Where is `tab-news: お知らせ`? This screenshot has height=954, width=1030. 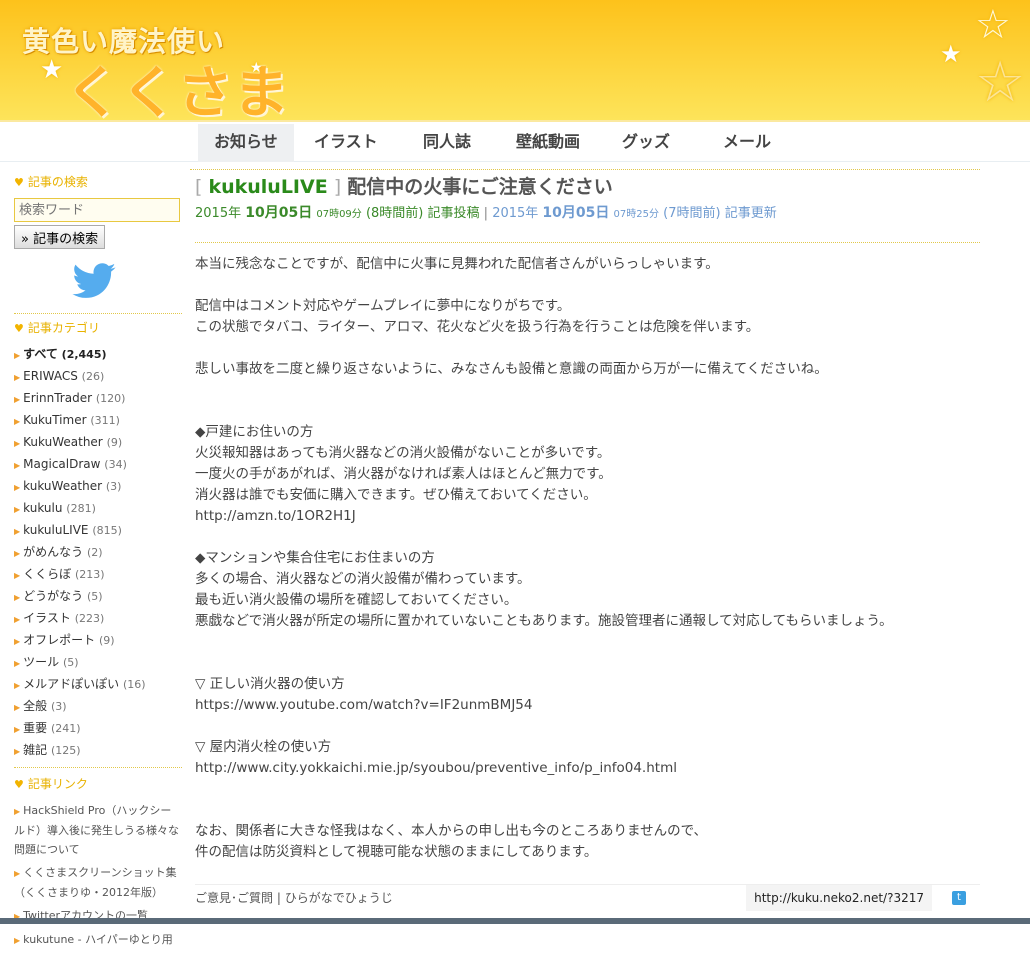 tab-news: お知らせ is located at coordinates (246, 143).